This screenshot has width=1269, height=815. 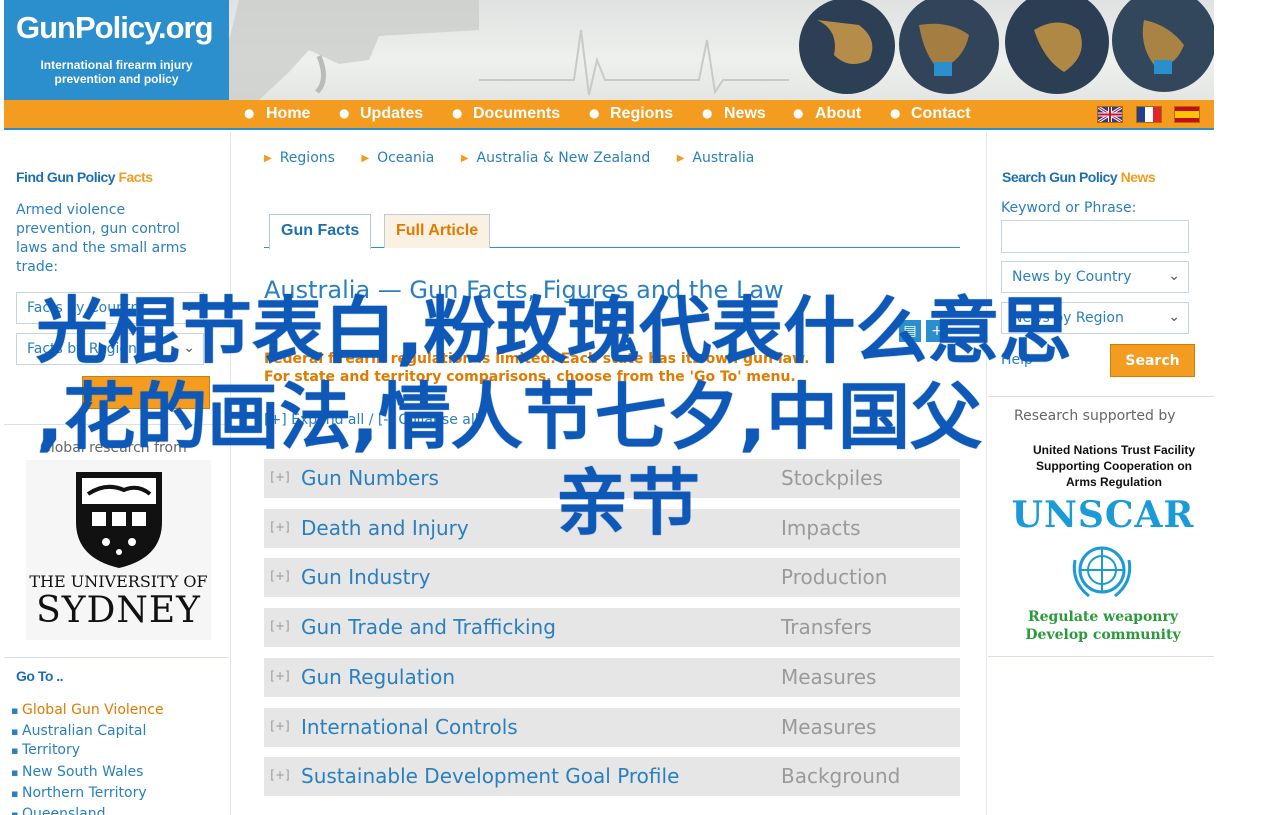 What do you see at coordinates (612, 627) in the screenshot?
I see `section-row-gun-trade-and-trafficking: [+] Gun Trade and Trafficking Transfers` at bounding box center [612, 627].